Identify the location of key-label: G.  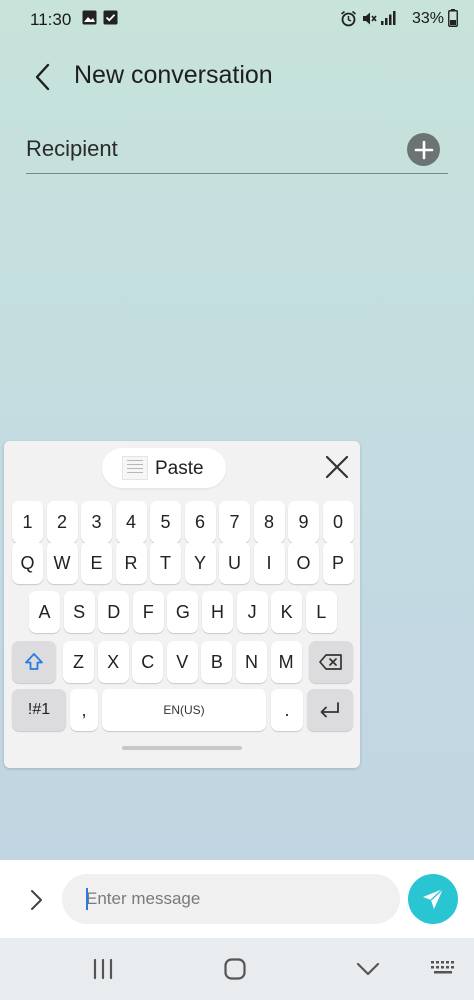
(182, 611).